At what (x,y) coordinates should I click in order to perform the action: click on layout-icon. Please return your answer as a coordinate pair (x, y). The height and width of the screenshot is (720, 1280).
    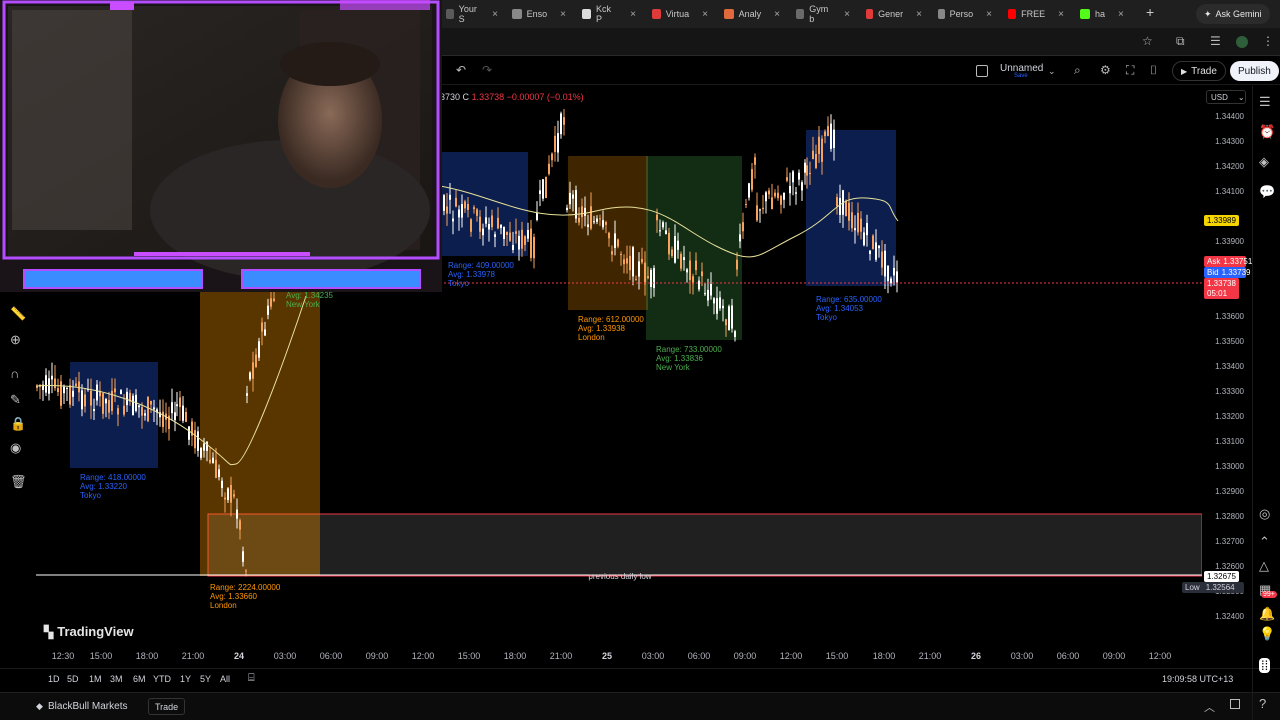
    Looking at the image, I should click on (982, 71).